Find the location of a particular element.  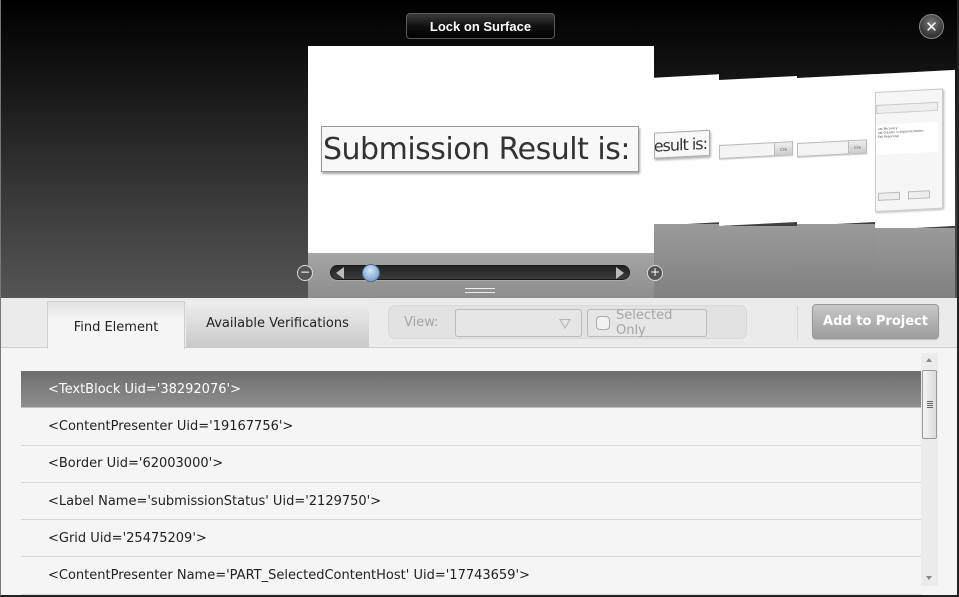

preview-label: Submission Result is: is located at coordinates (480, 149).